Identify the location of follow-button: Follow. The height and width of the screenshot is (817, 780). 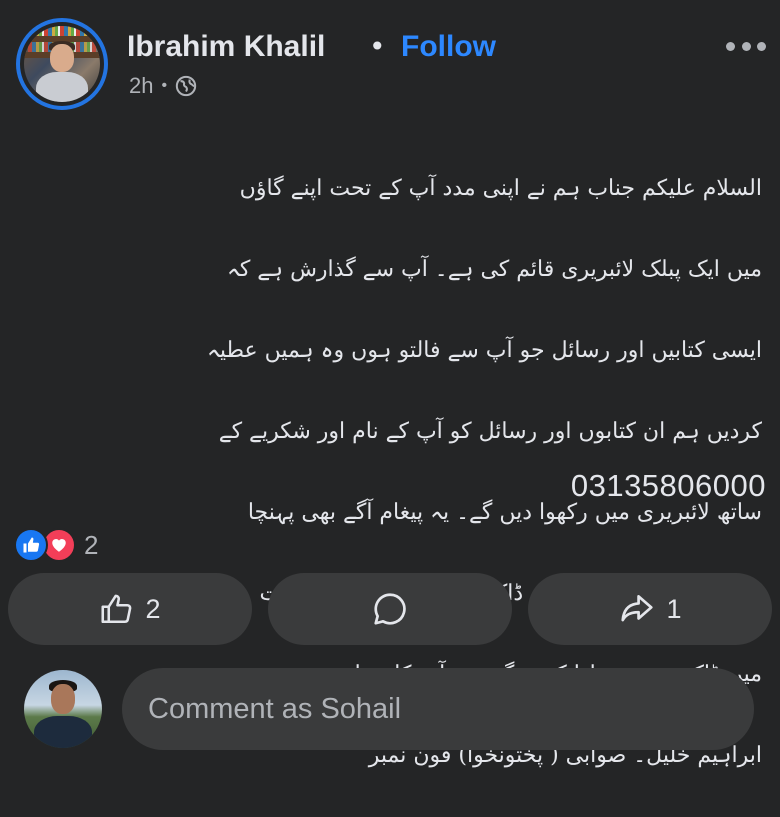
(448, 47).